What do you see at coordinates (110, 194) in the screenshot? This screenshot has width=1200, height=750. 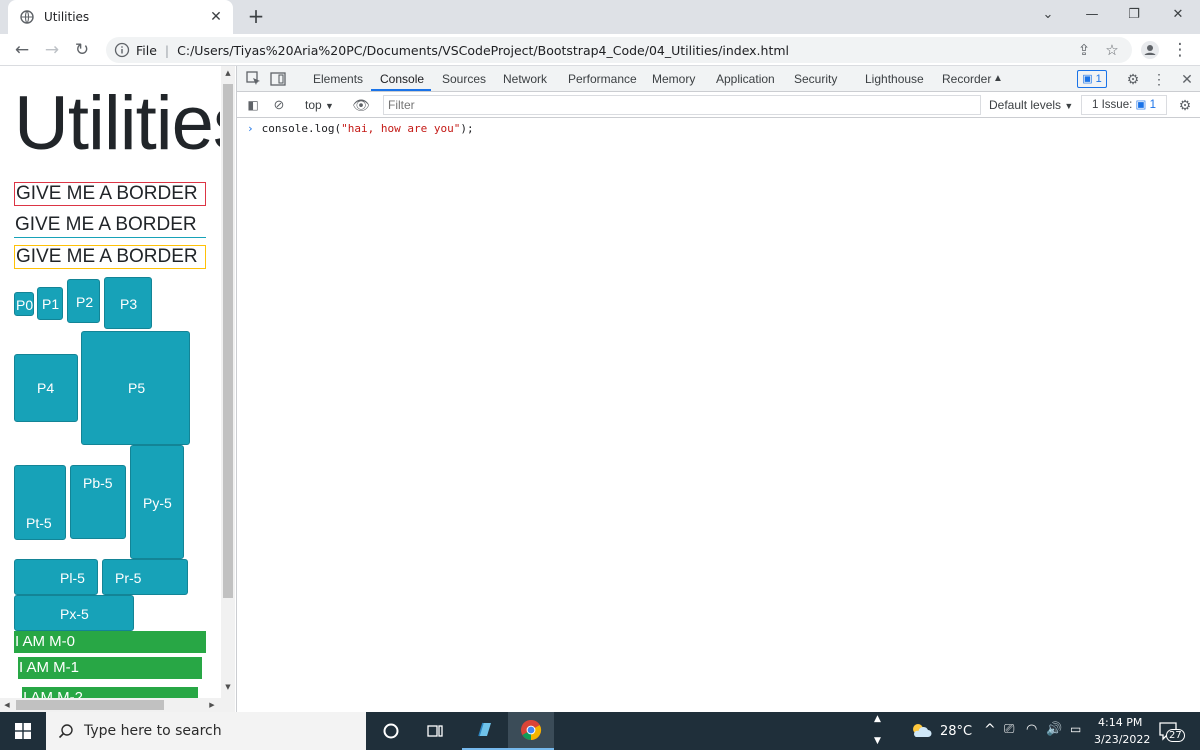 I see `border-danger-box: GIVE ME A BORDER` at bounding box center [110, 194].